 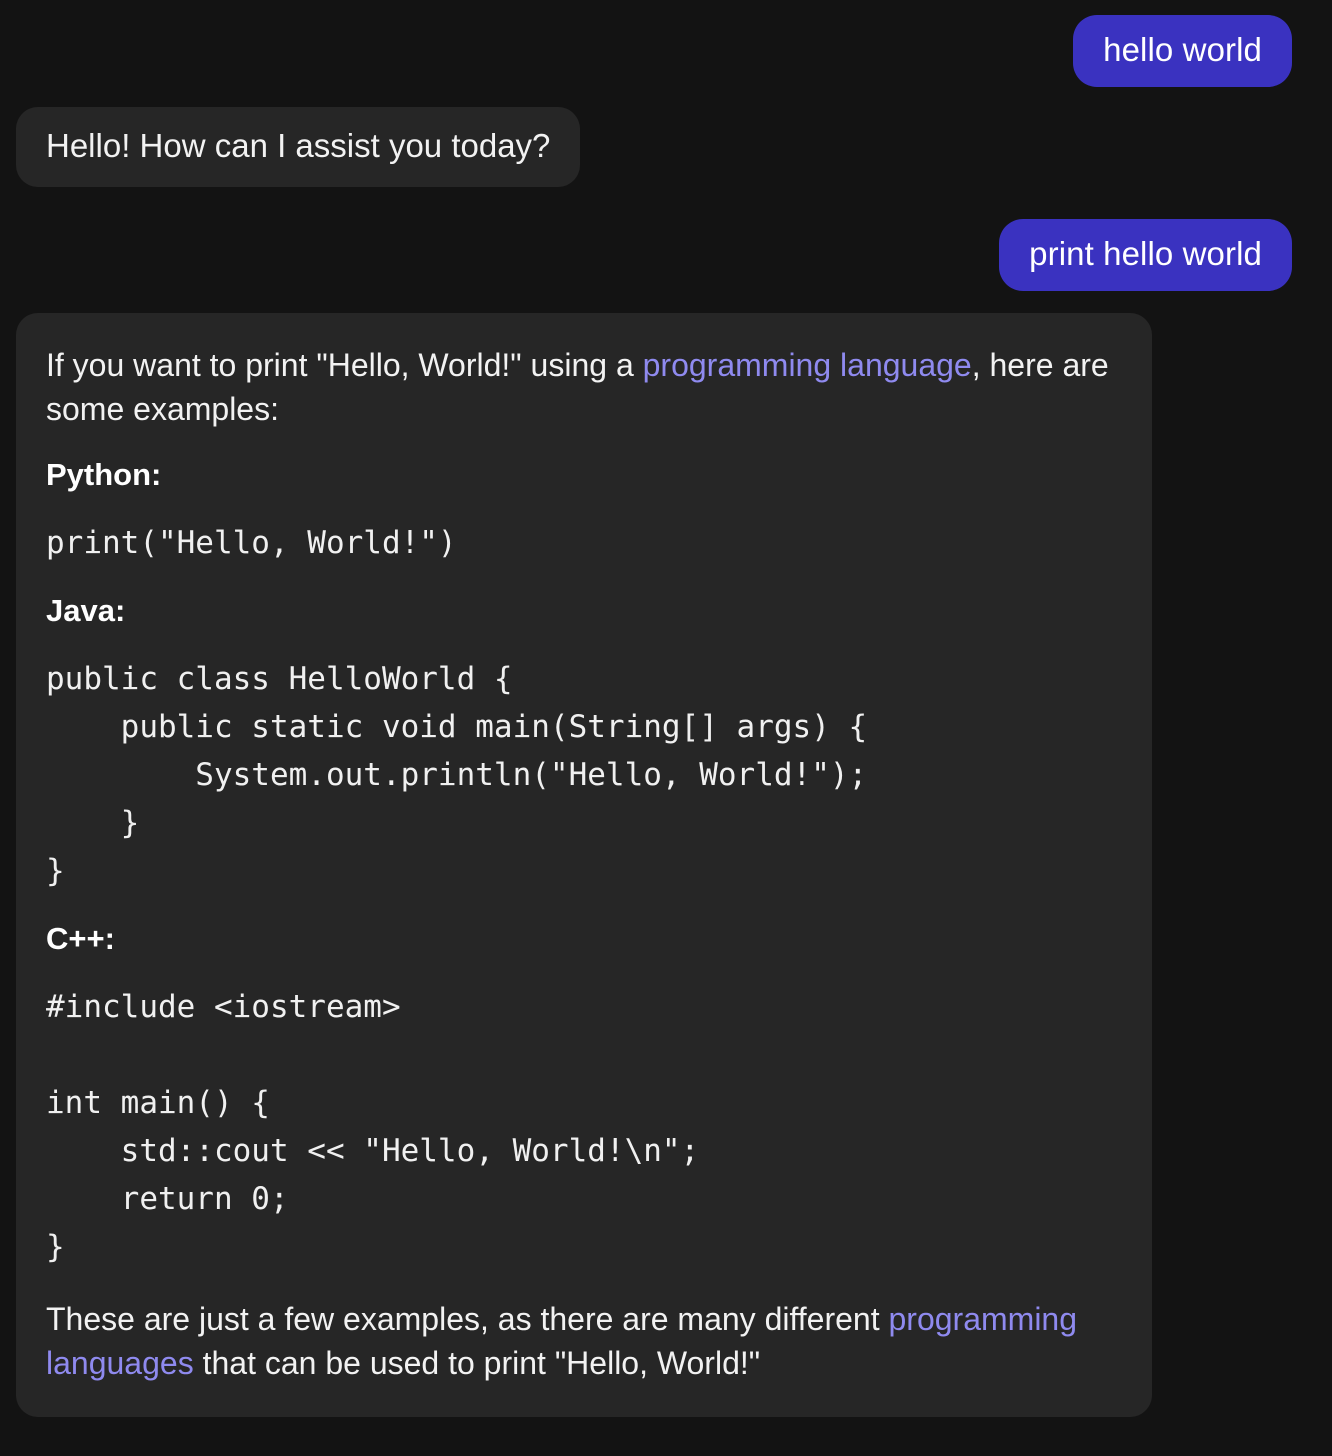 What do you see at coordinates (86, 610) in the screenshot?
I see `section-heading-java: Java:` at bounding box center [86, 610].